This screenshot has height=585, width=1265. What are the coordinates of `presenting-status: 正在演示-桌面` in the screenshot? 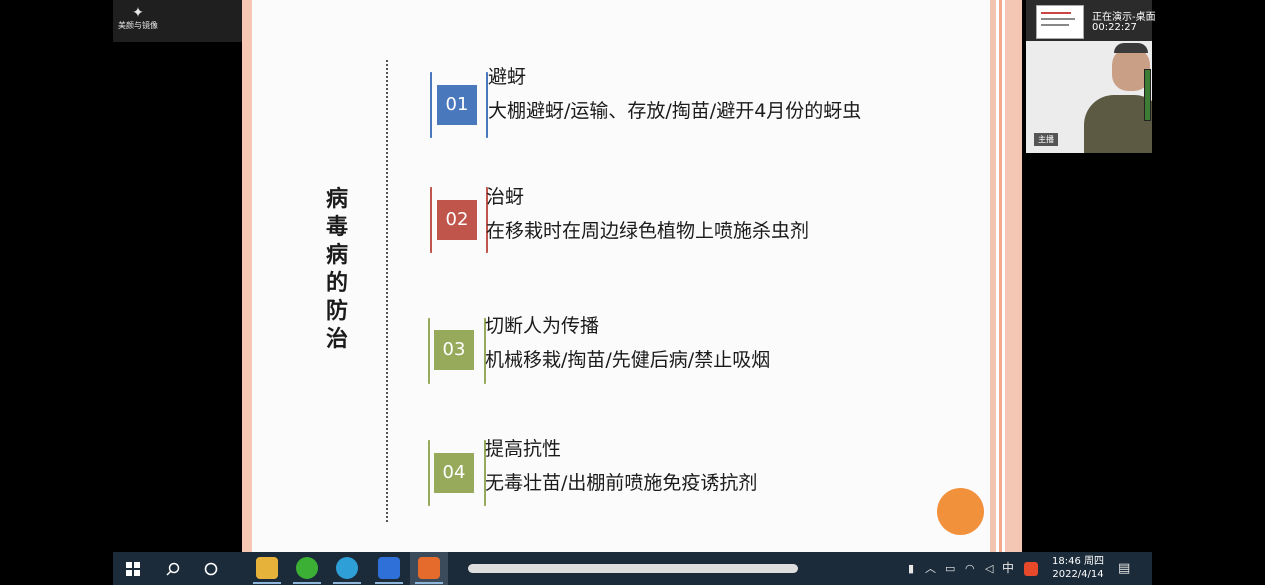 It's located at (1124, 17).